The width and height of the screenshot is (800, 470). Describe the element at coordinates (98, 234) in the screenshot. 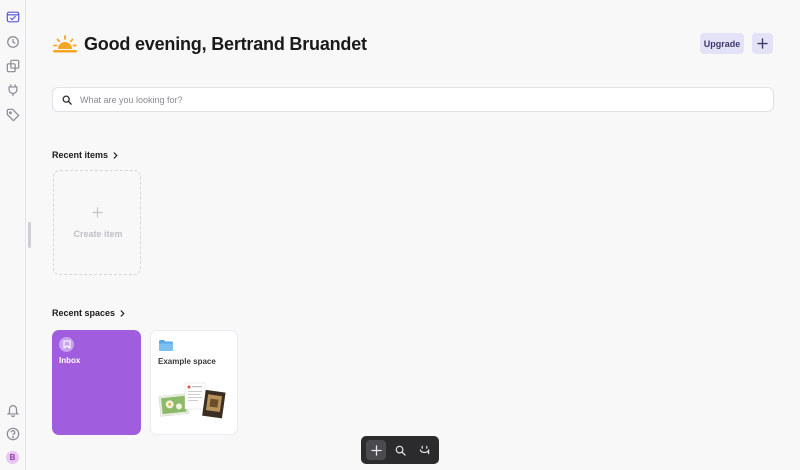

I see `create-item-label: Create item` at that location.